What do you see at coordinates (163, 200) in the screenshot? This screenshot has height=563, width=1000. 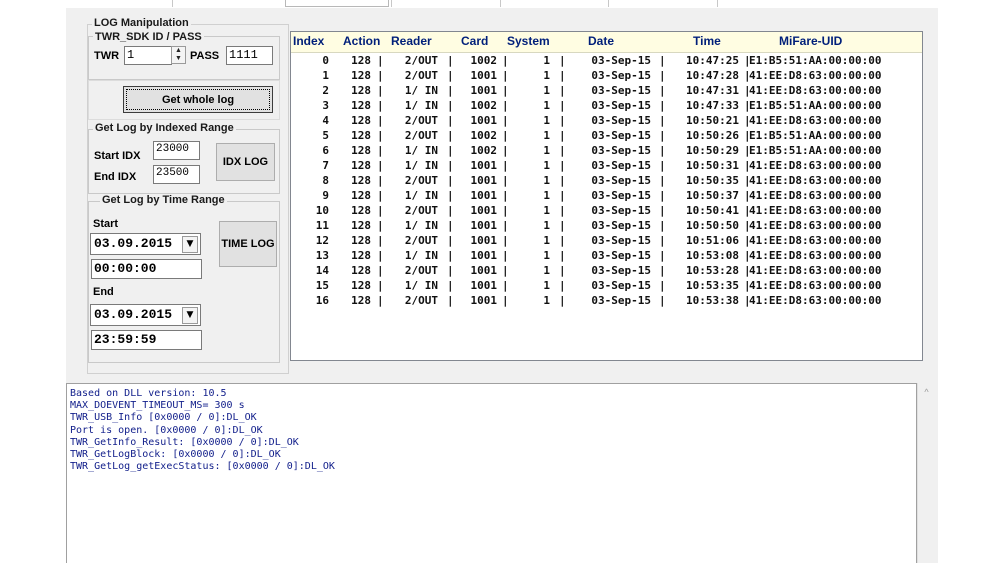 I see `time-range-title: Get Log by Time Range` at bounding box center [163, 200].